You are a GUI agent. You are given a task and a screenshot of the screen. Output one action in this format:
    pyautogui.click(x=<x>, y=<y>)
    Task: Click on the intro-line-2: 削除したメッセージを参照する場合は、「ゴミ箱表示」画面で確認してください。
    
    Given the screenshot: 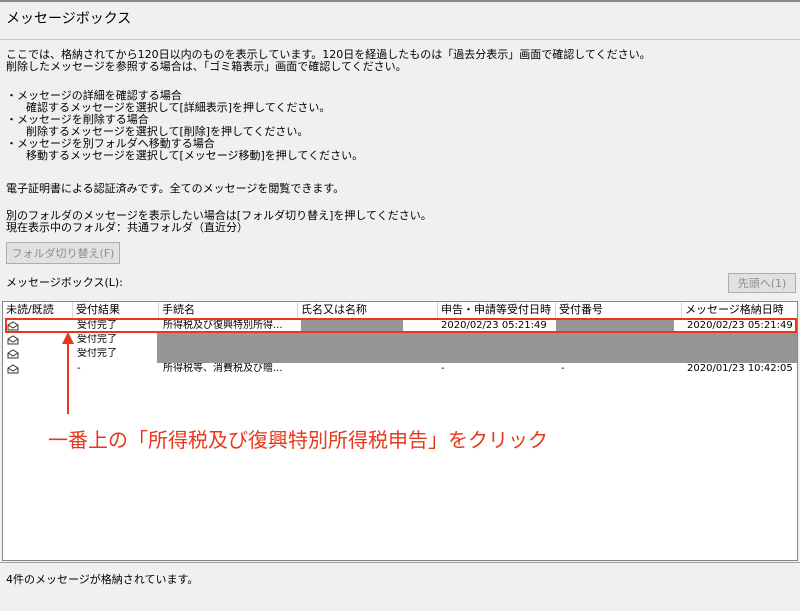 What is the action you would take?
    pyautogui.click(x=206, y=66)
    